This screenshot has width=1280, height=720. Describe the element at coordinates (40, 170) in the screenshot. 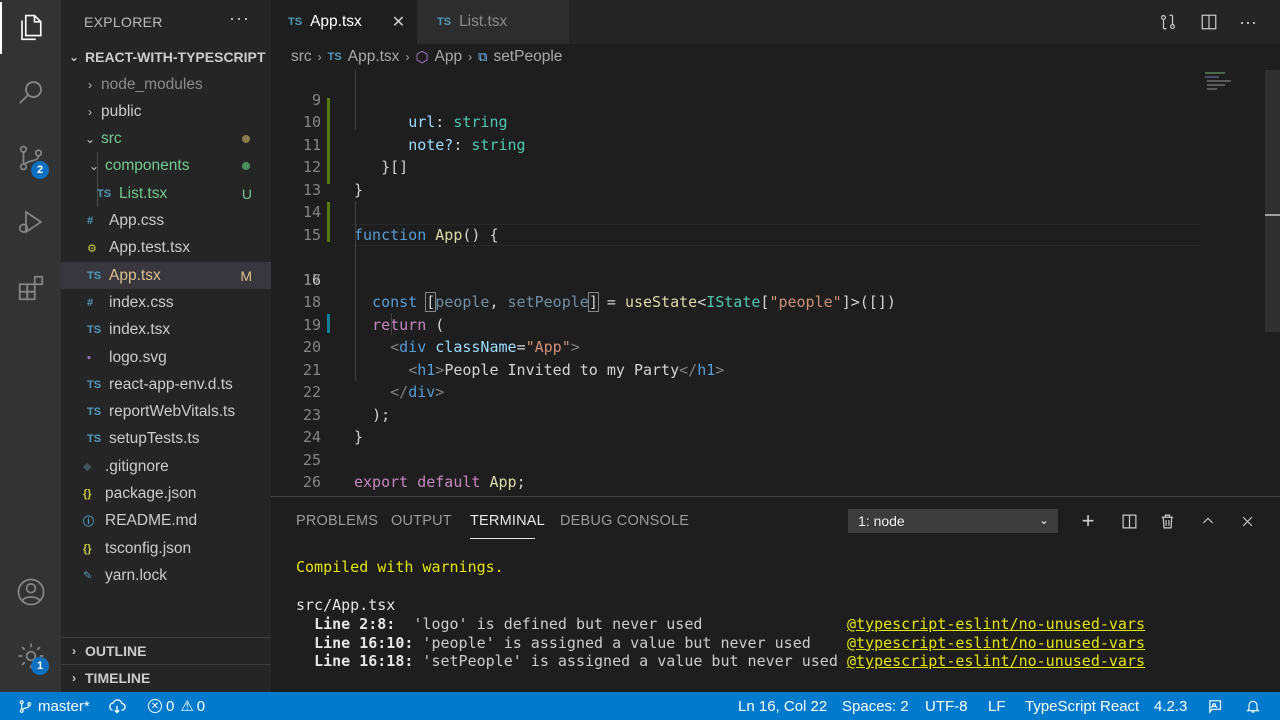

I see `scm-badge: 2` at that location.